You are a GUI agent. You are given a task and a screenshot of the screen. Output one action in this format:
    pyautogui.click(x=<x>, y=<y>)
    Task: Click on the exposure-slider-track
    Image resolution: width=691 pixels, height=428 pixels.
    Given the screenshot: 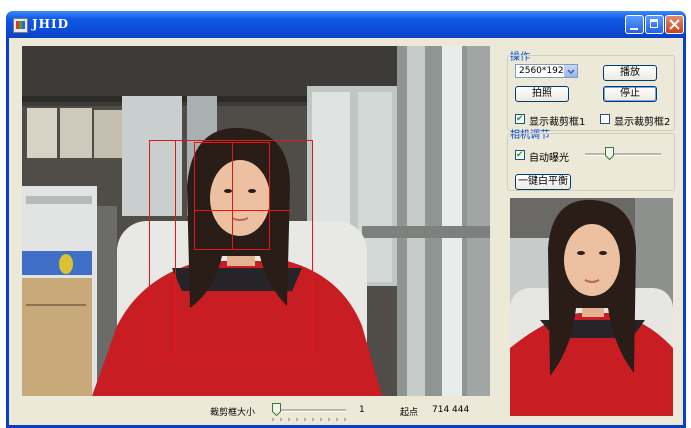 What is the action you would take?
    pyautogui.click(x=623, y=154)
    